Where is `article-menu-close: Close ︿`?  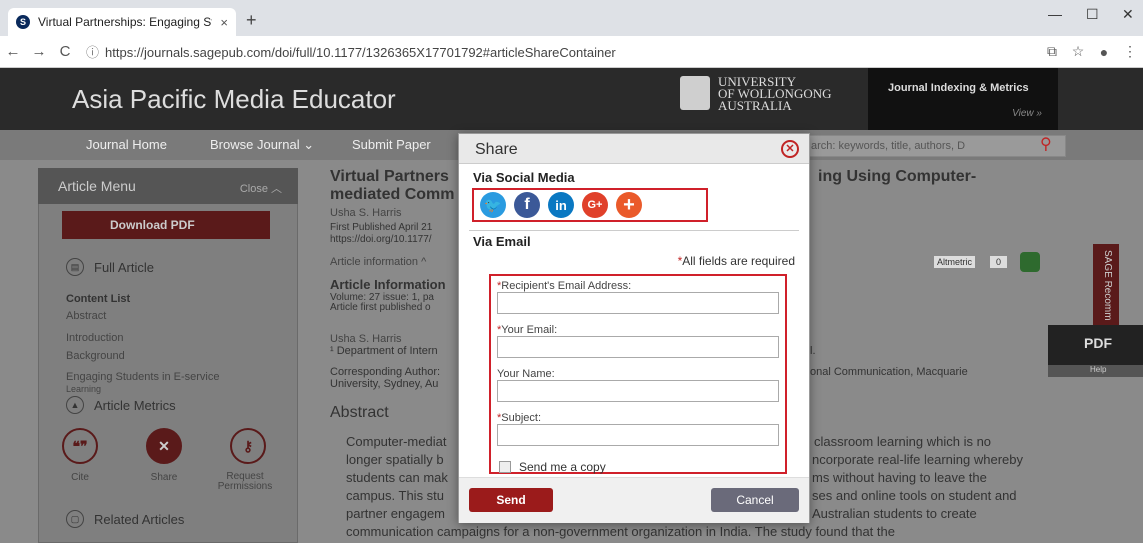 article-menu-close: Close ︿ is located at coordinates (261, 188).